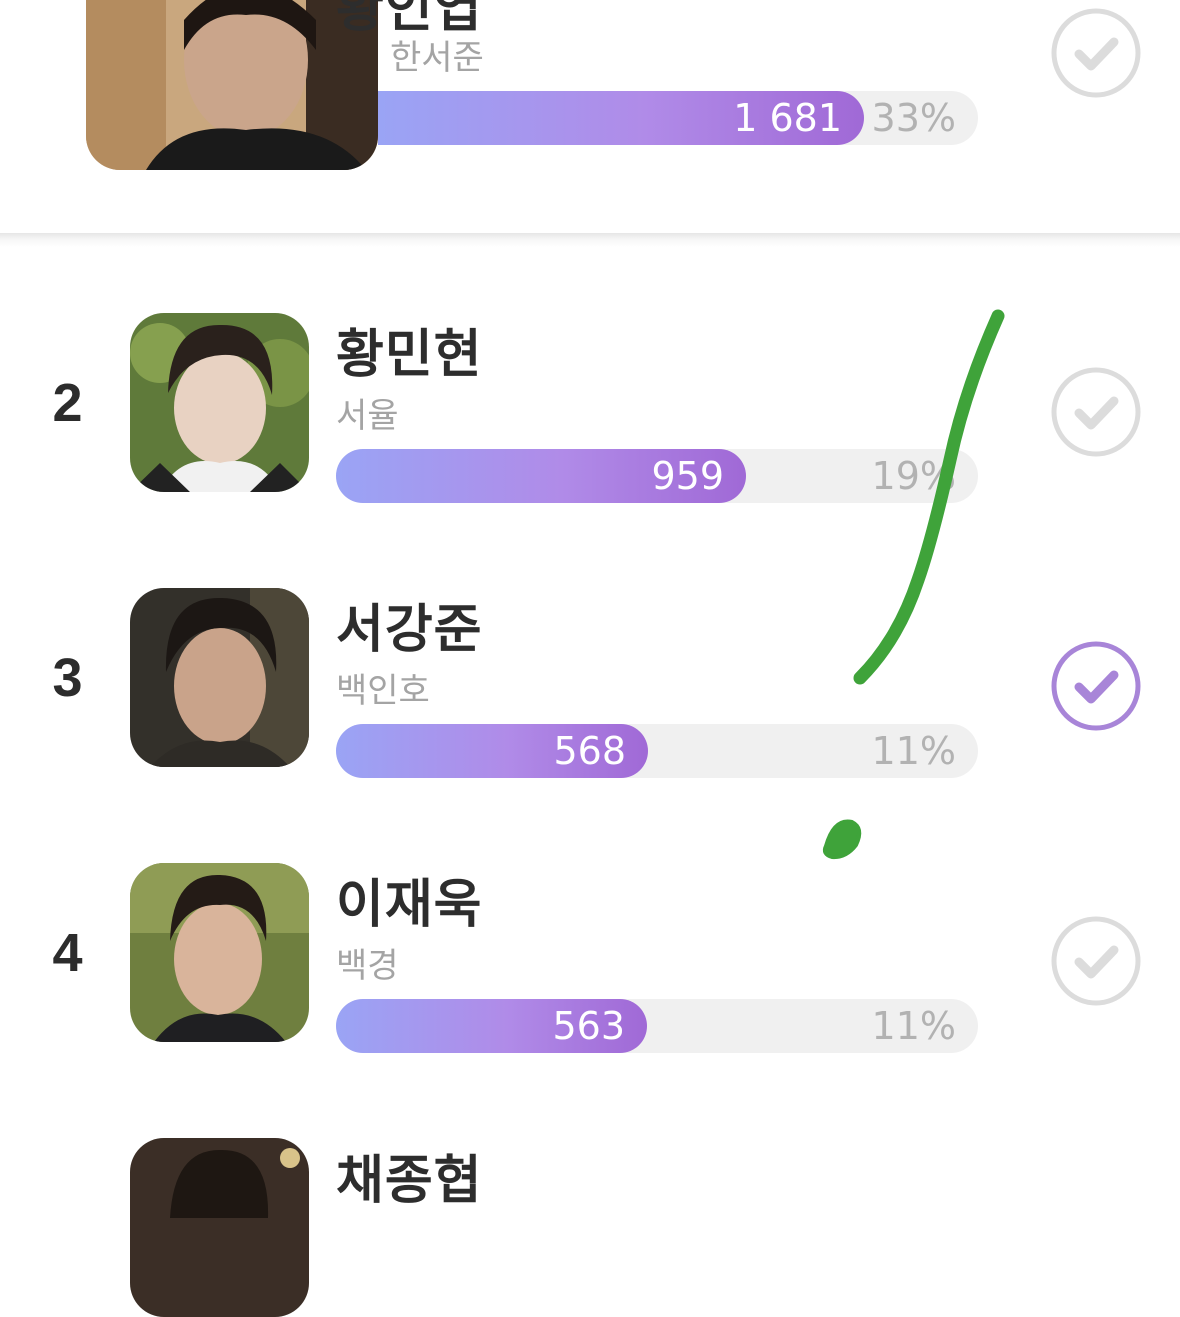 This screenshot has width=1180, height=1317. I want to click on vote-bar: 568 11%, so click(657, 751).